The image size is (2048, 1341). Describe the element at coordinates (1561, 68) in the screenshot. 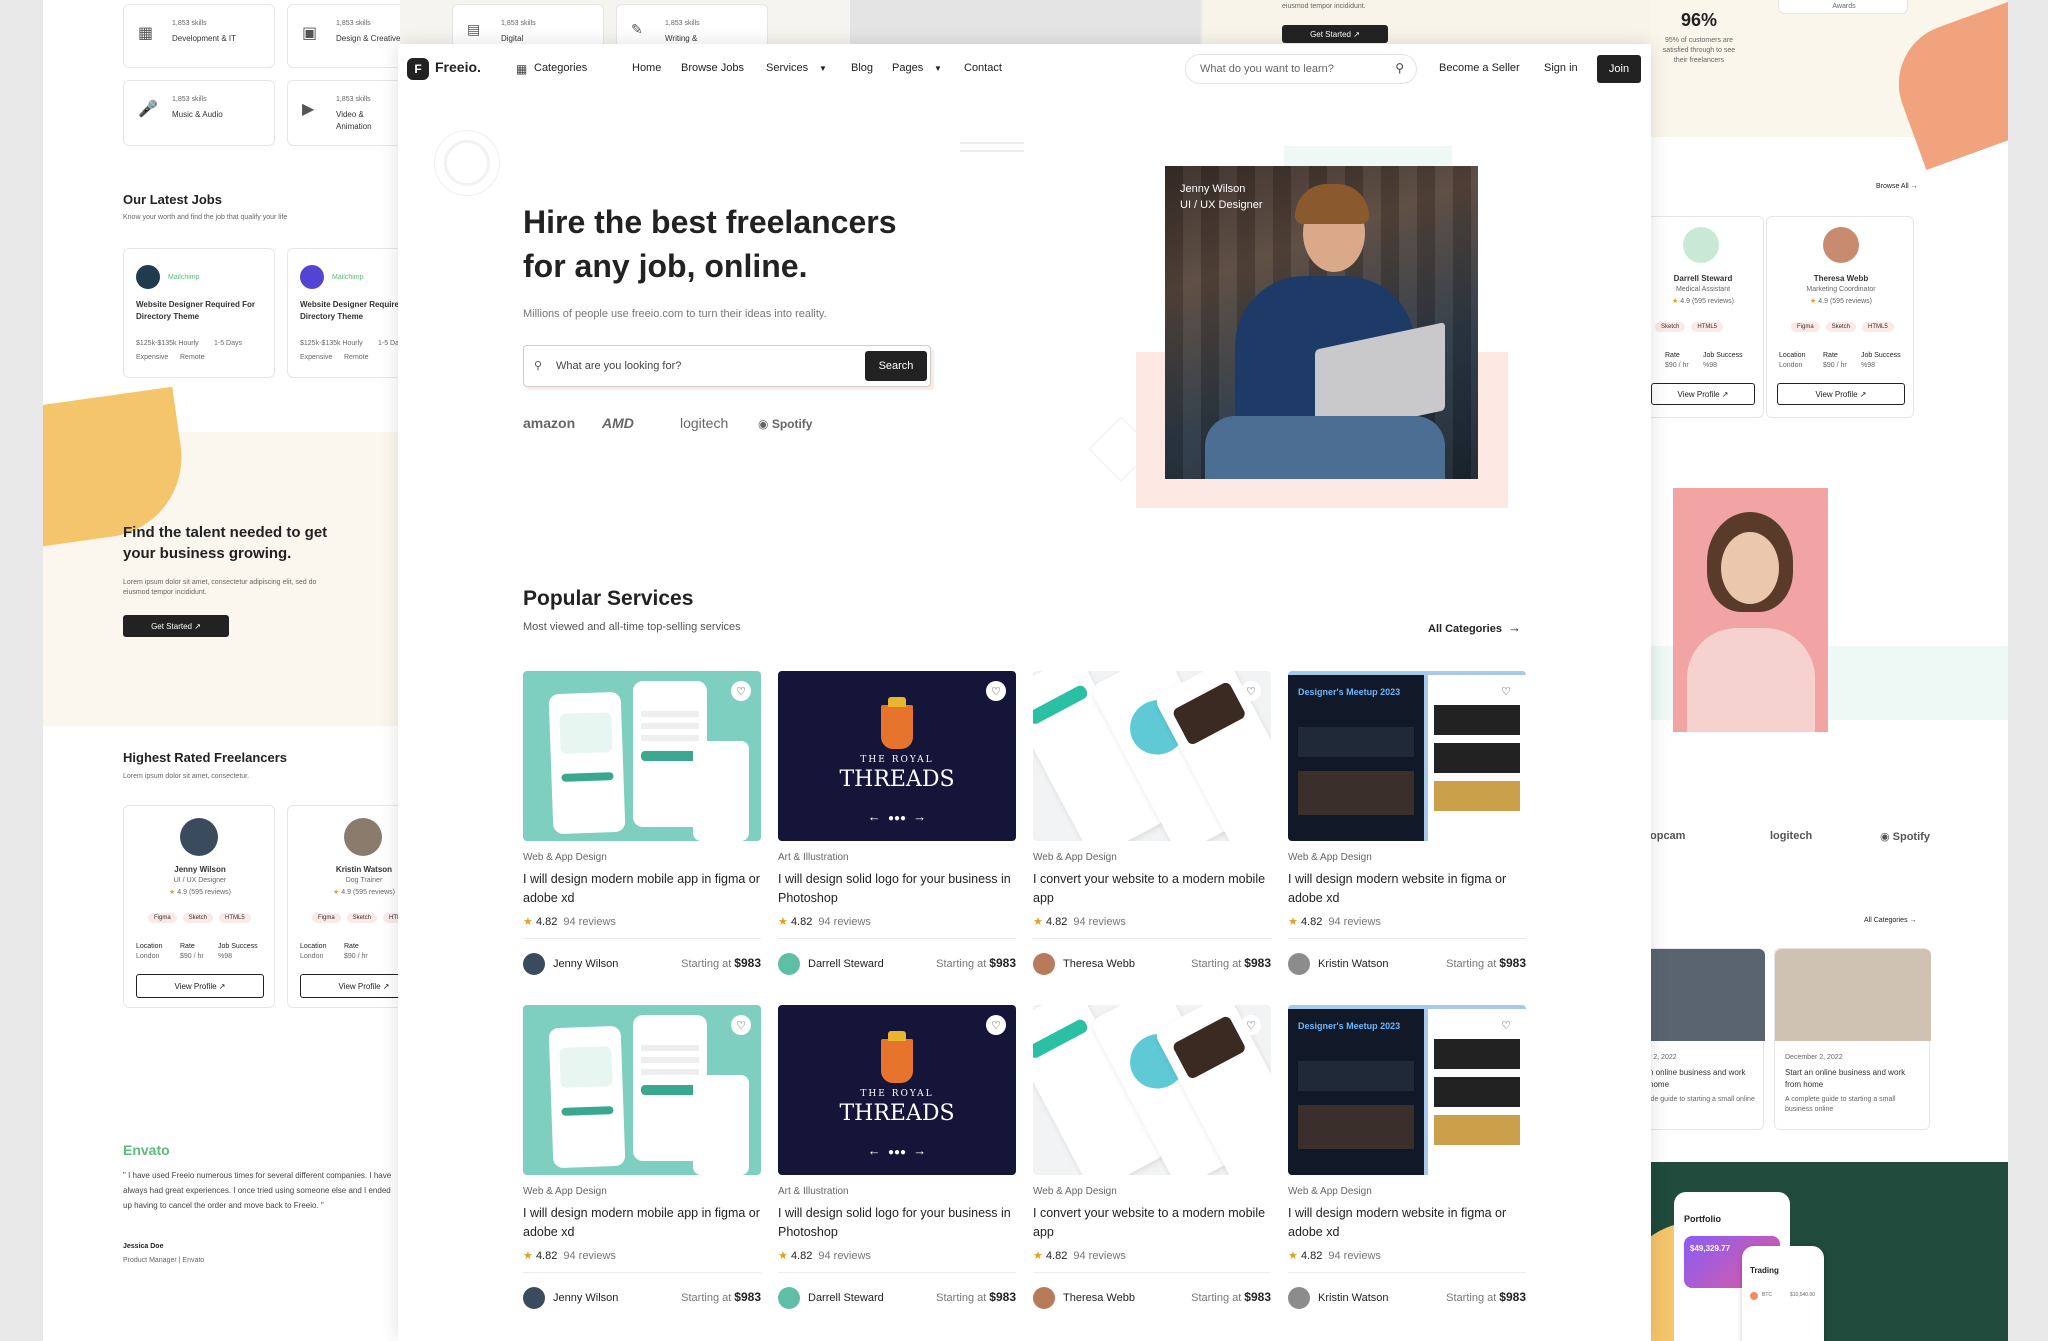

I see `sign-in-link: Sign in` at that location.